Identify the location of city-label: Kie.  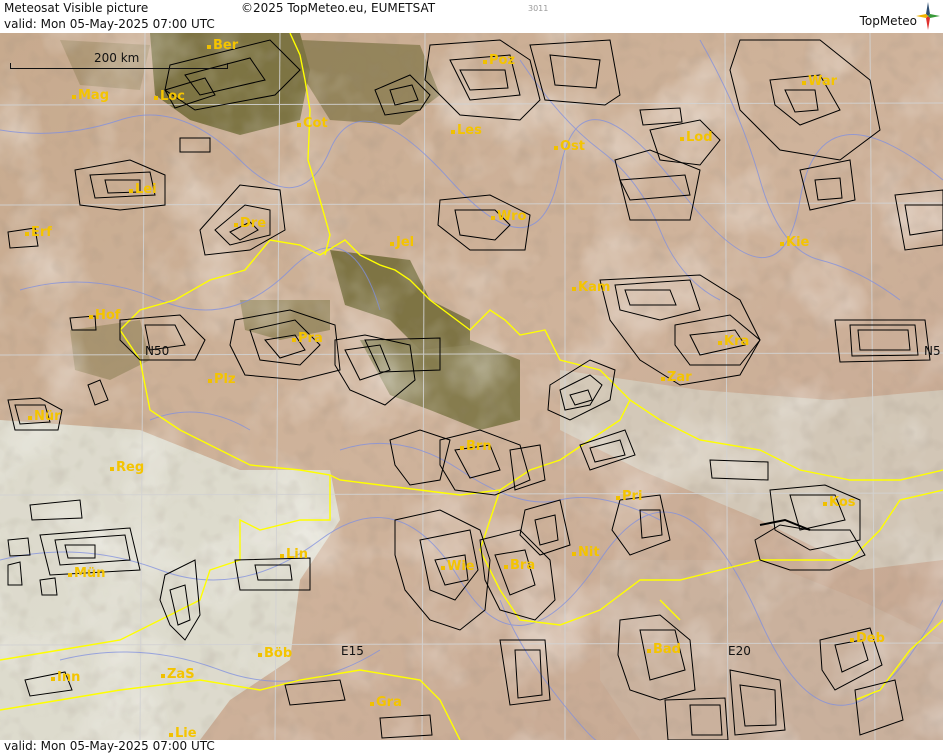
(794, 242).